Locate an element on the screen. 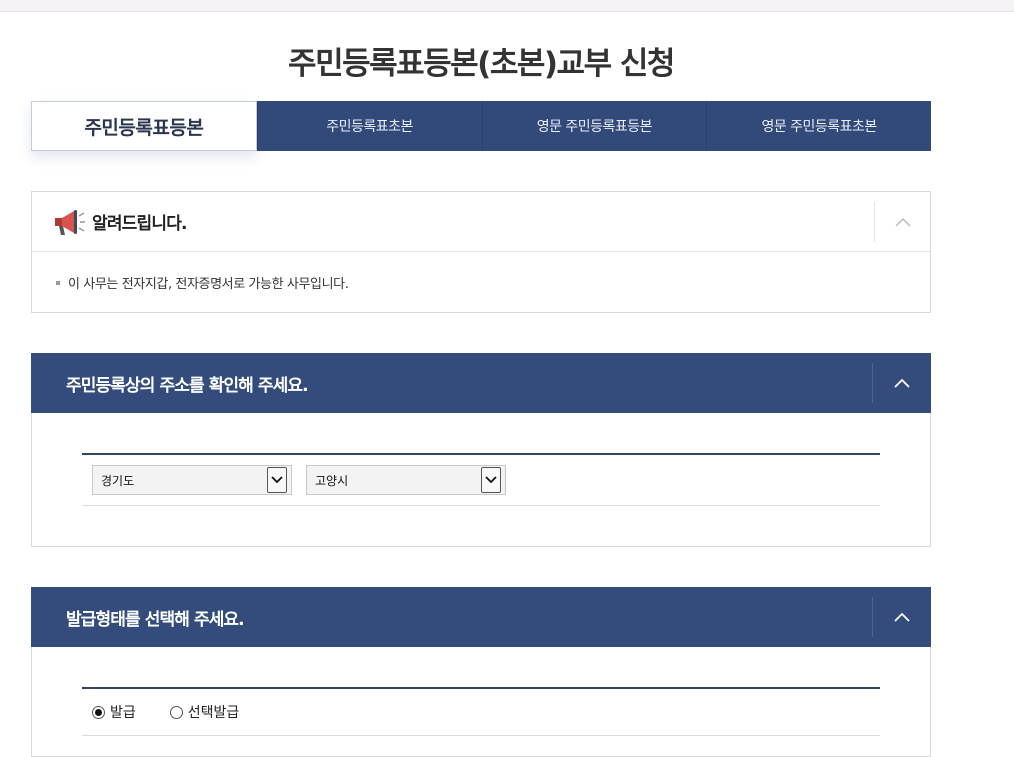 This screenshot has width=1014, height=757. province-value: 경기도 is located at coordinates (118, 480).